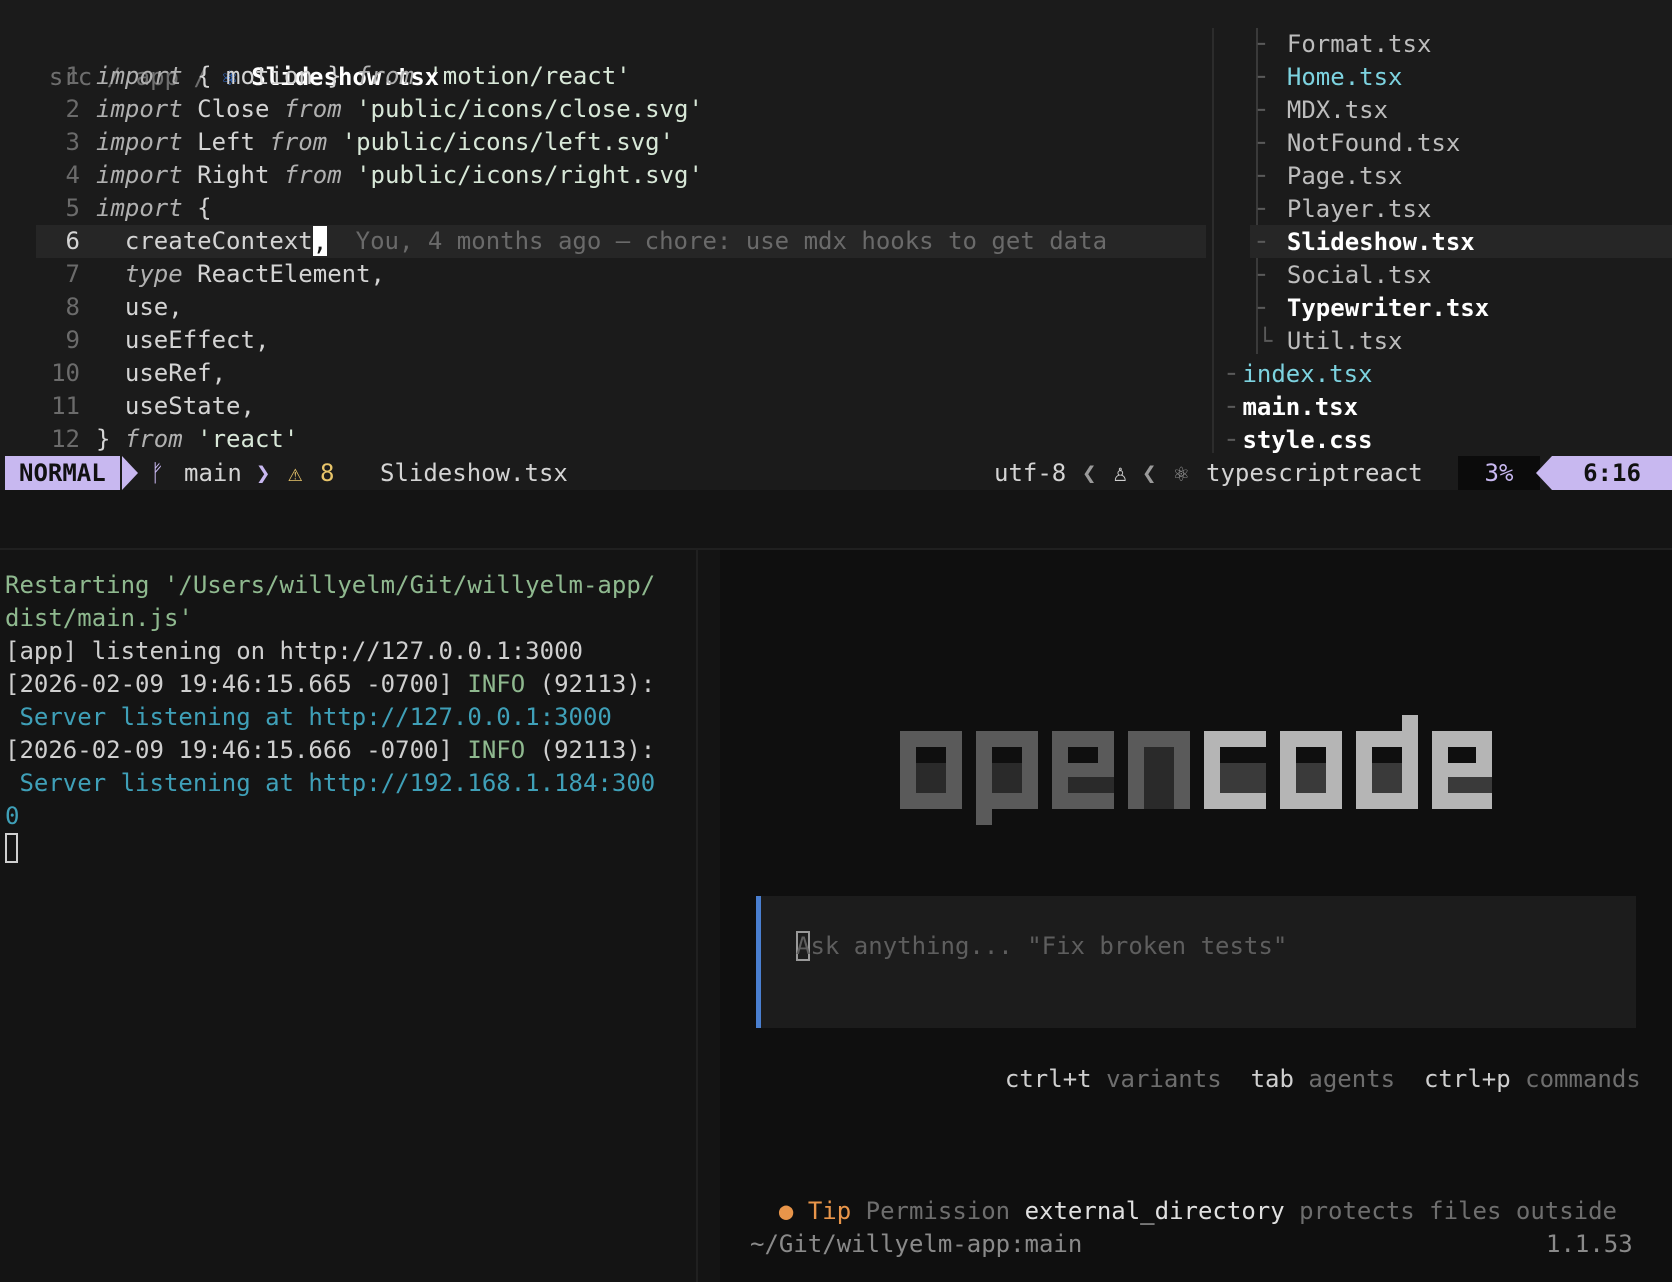 The width and height of the screenshot is (1672, 1282). I want to click on tree-item: ╴ MDX.tsx, so click(1323, 110).